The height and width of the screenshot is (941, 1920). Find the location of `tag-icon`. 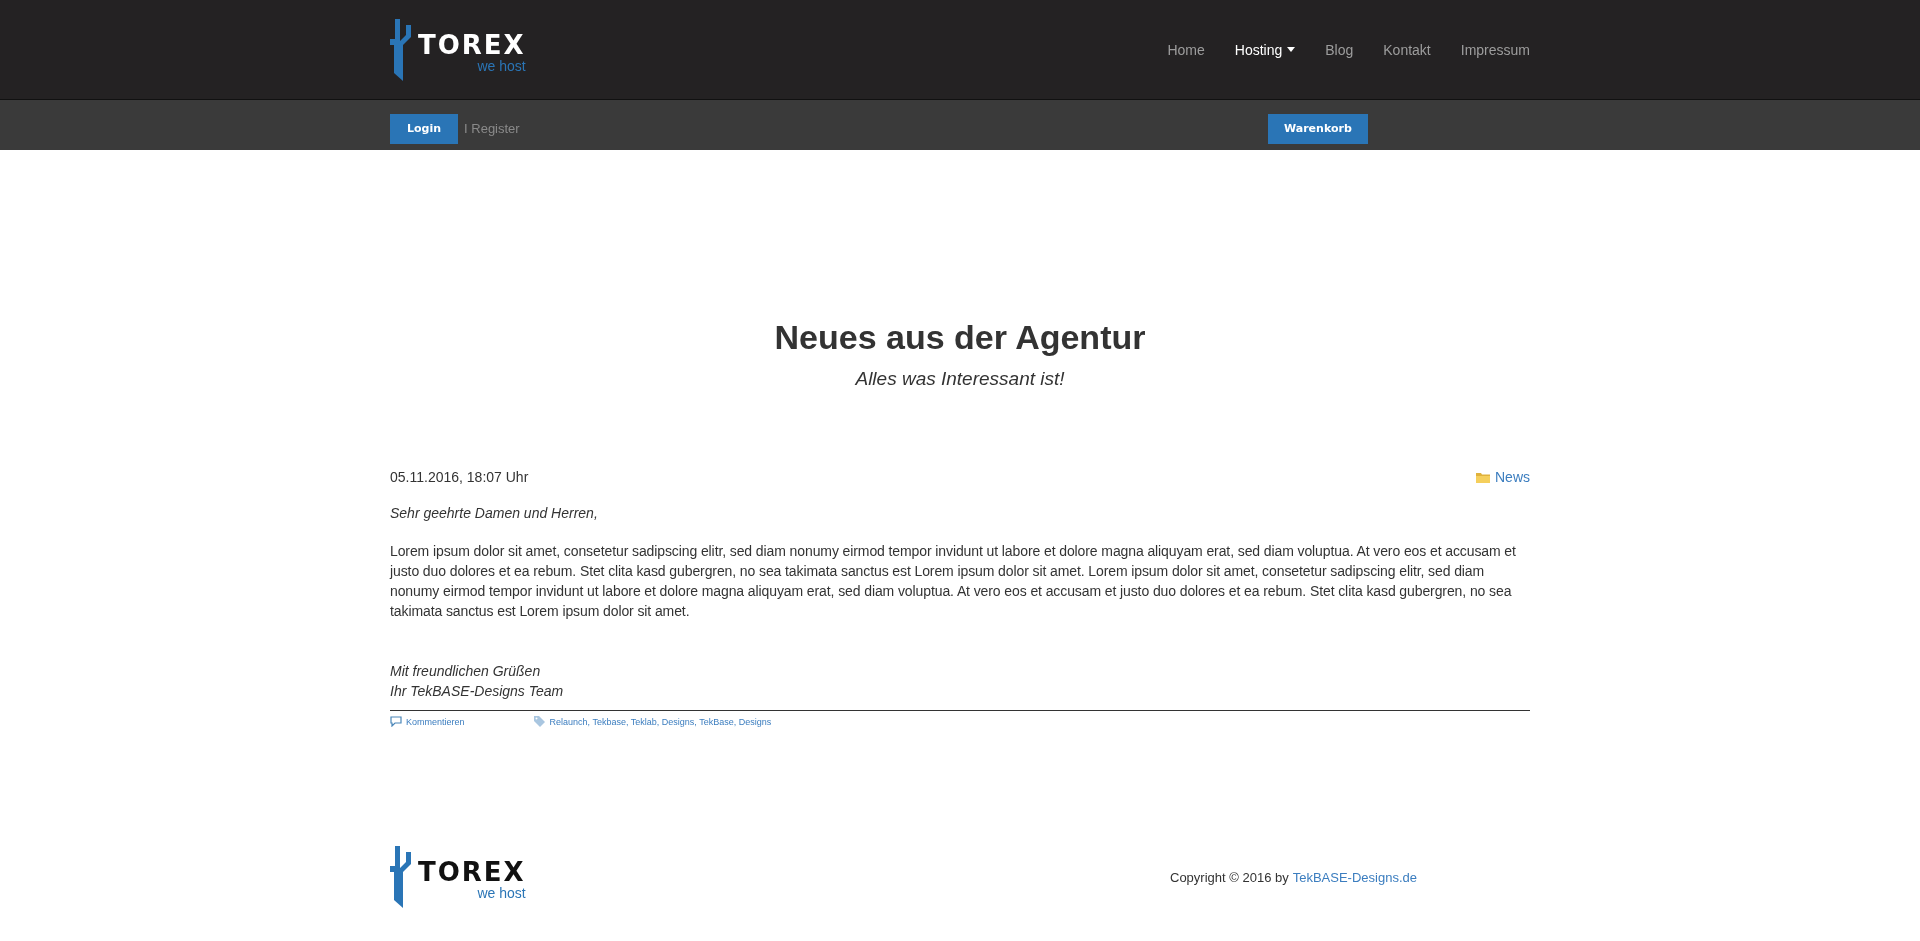

tag-icon is located at coordinates (539, 721).